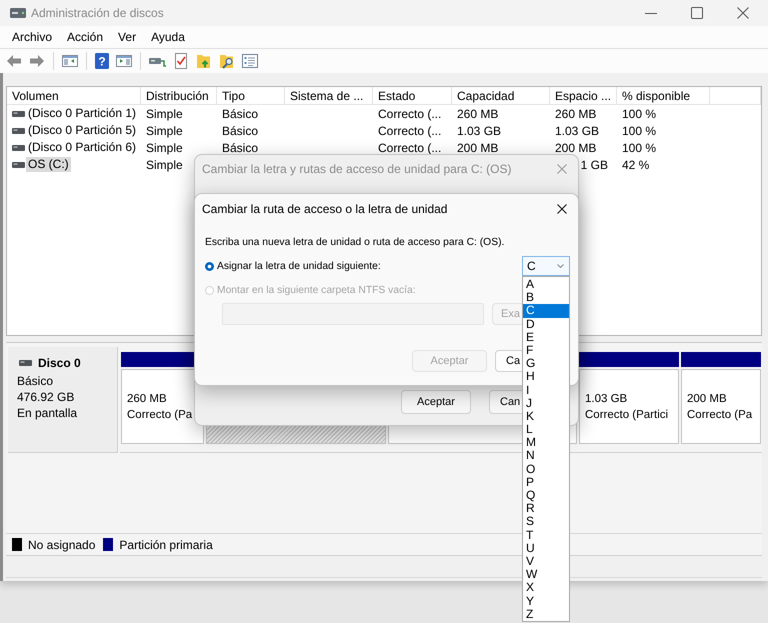 The image size is (768, 623). What do you see at coordinates (355, 243) in the screenshot?
I see `prompt-text: Escriba una nueva letra de unidad o ruta de acceso para C: (OS).` at bounding box center [355, 243].